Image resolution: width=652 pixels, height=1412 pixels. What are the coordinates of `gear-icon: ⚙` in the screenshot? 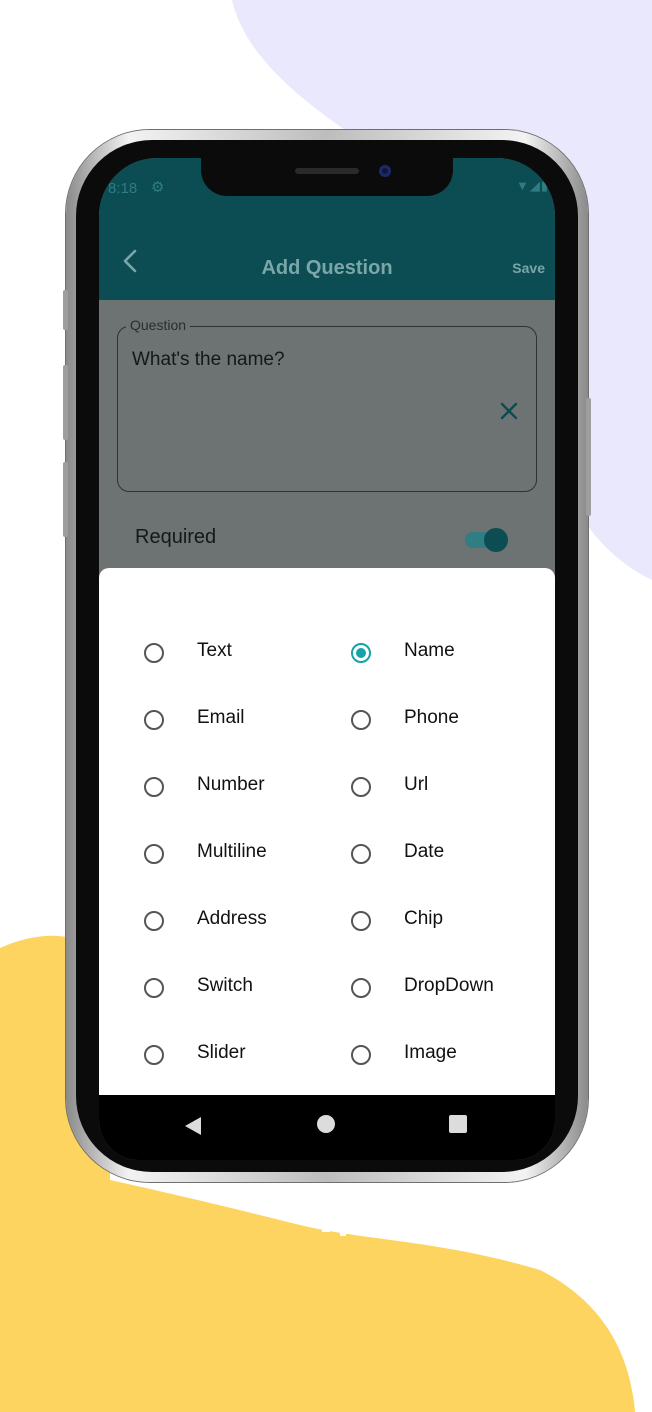 It's located at (158, 187).